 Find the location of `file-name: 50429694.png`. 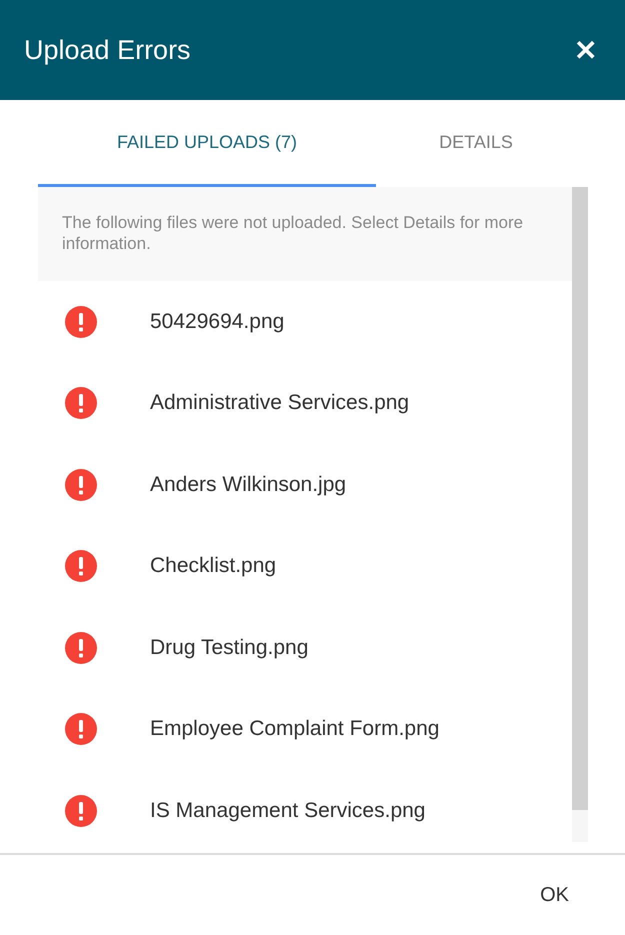

file-name: 50429694.png is located at coordinates (217, 322).